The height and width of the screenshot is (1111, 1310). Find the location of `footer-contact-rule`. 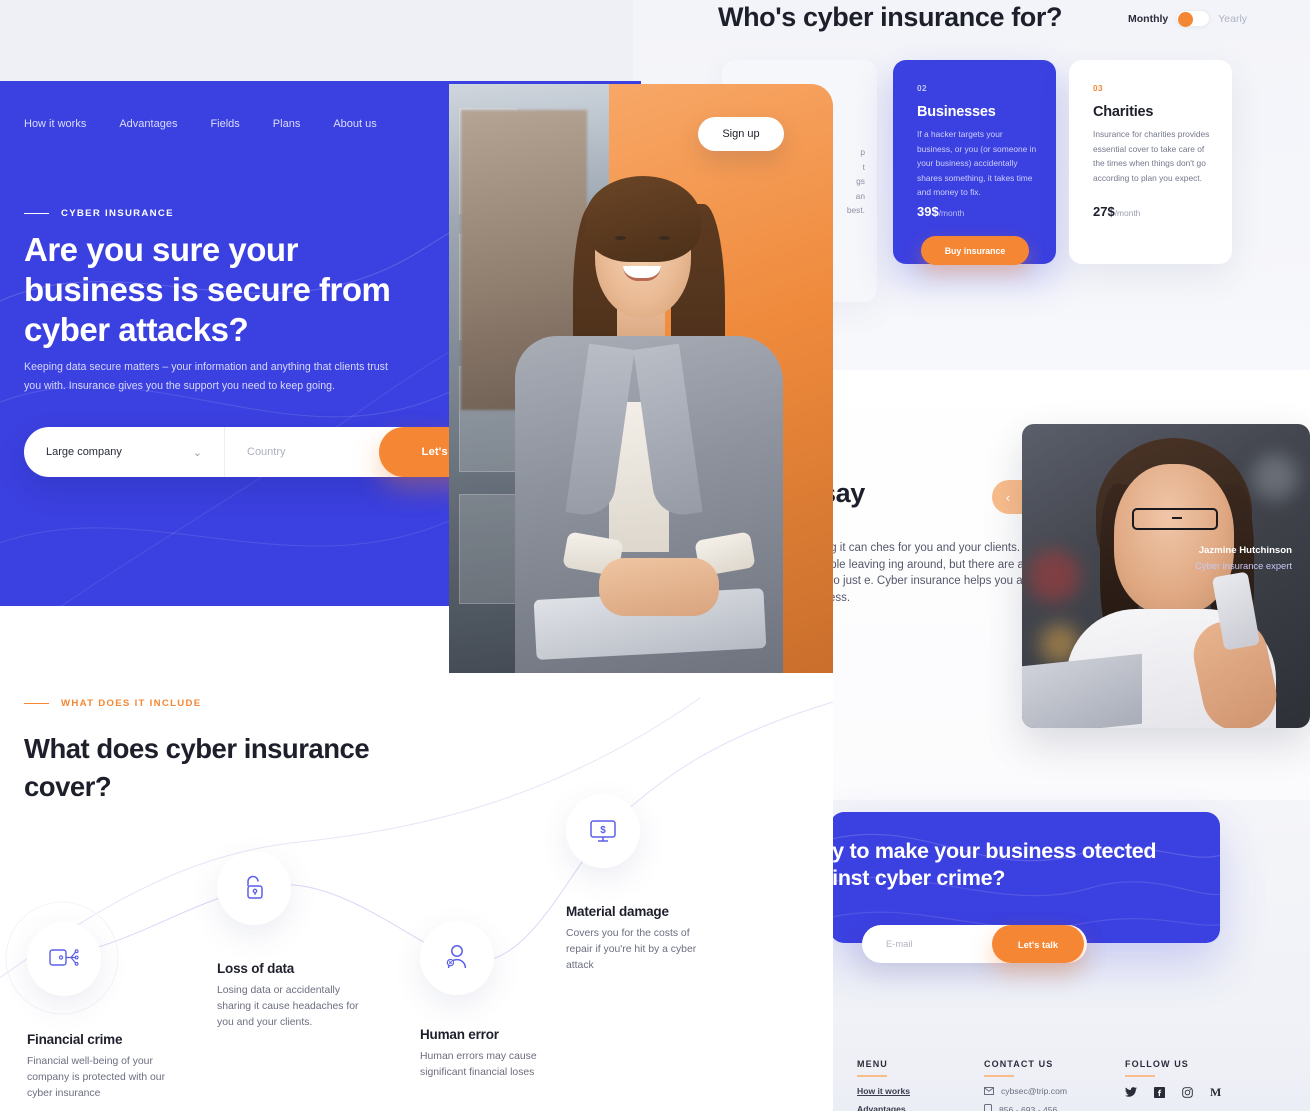

footer-contact-rule is located at coordinates (999, 1076).